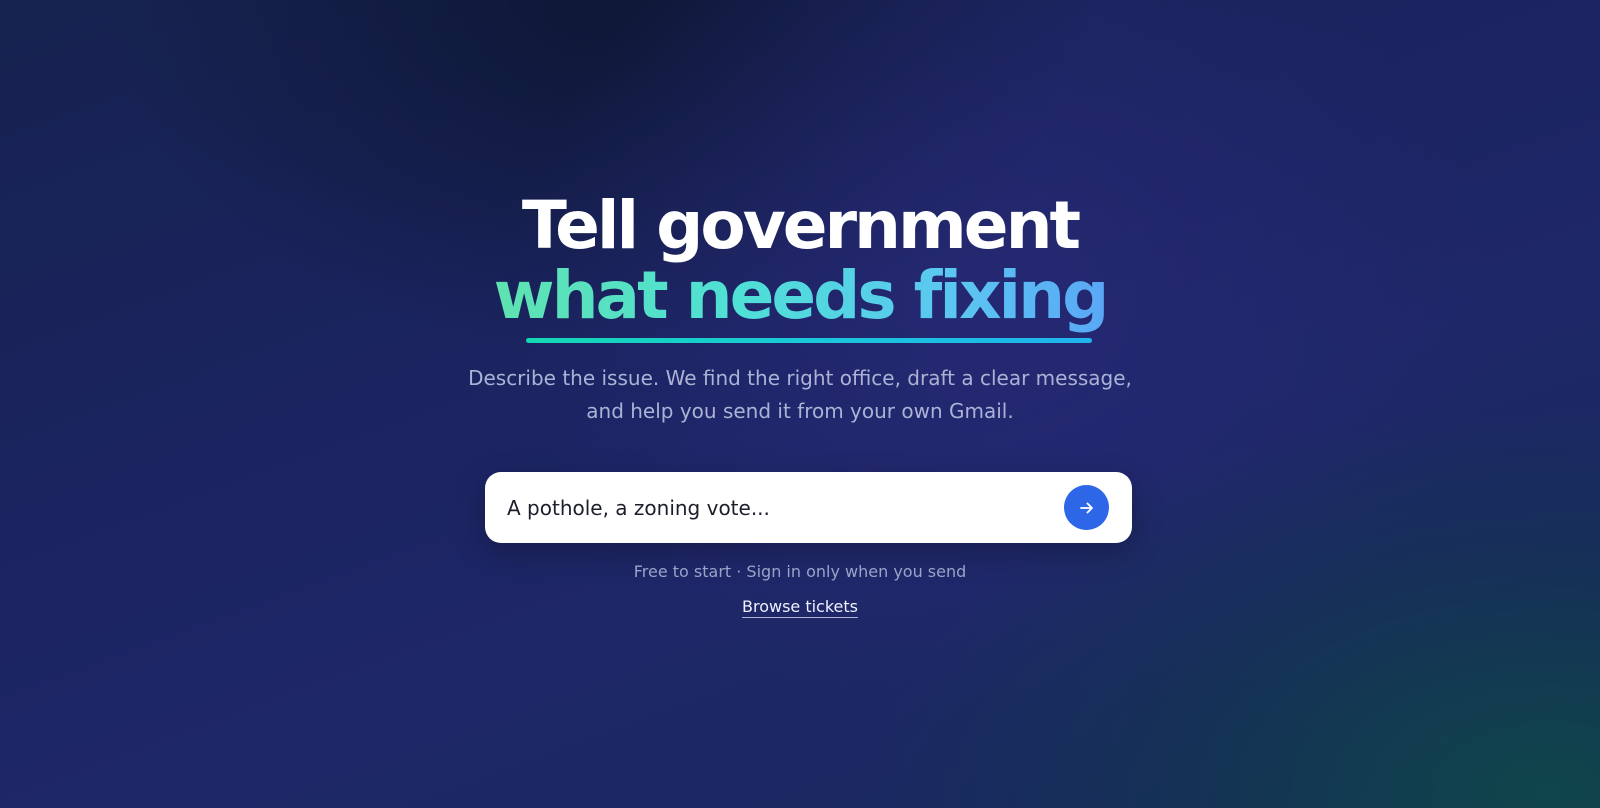  Describe the element at coordinates (801, 225) in the screenshot. I see `headline-primary: Tell government` at that location.